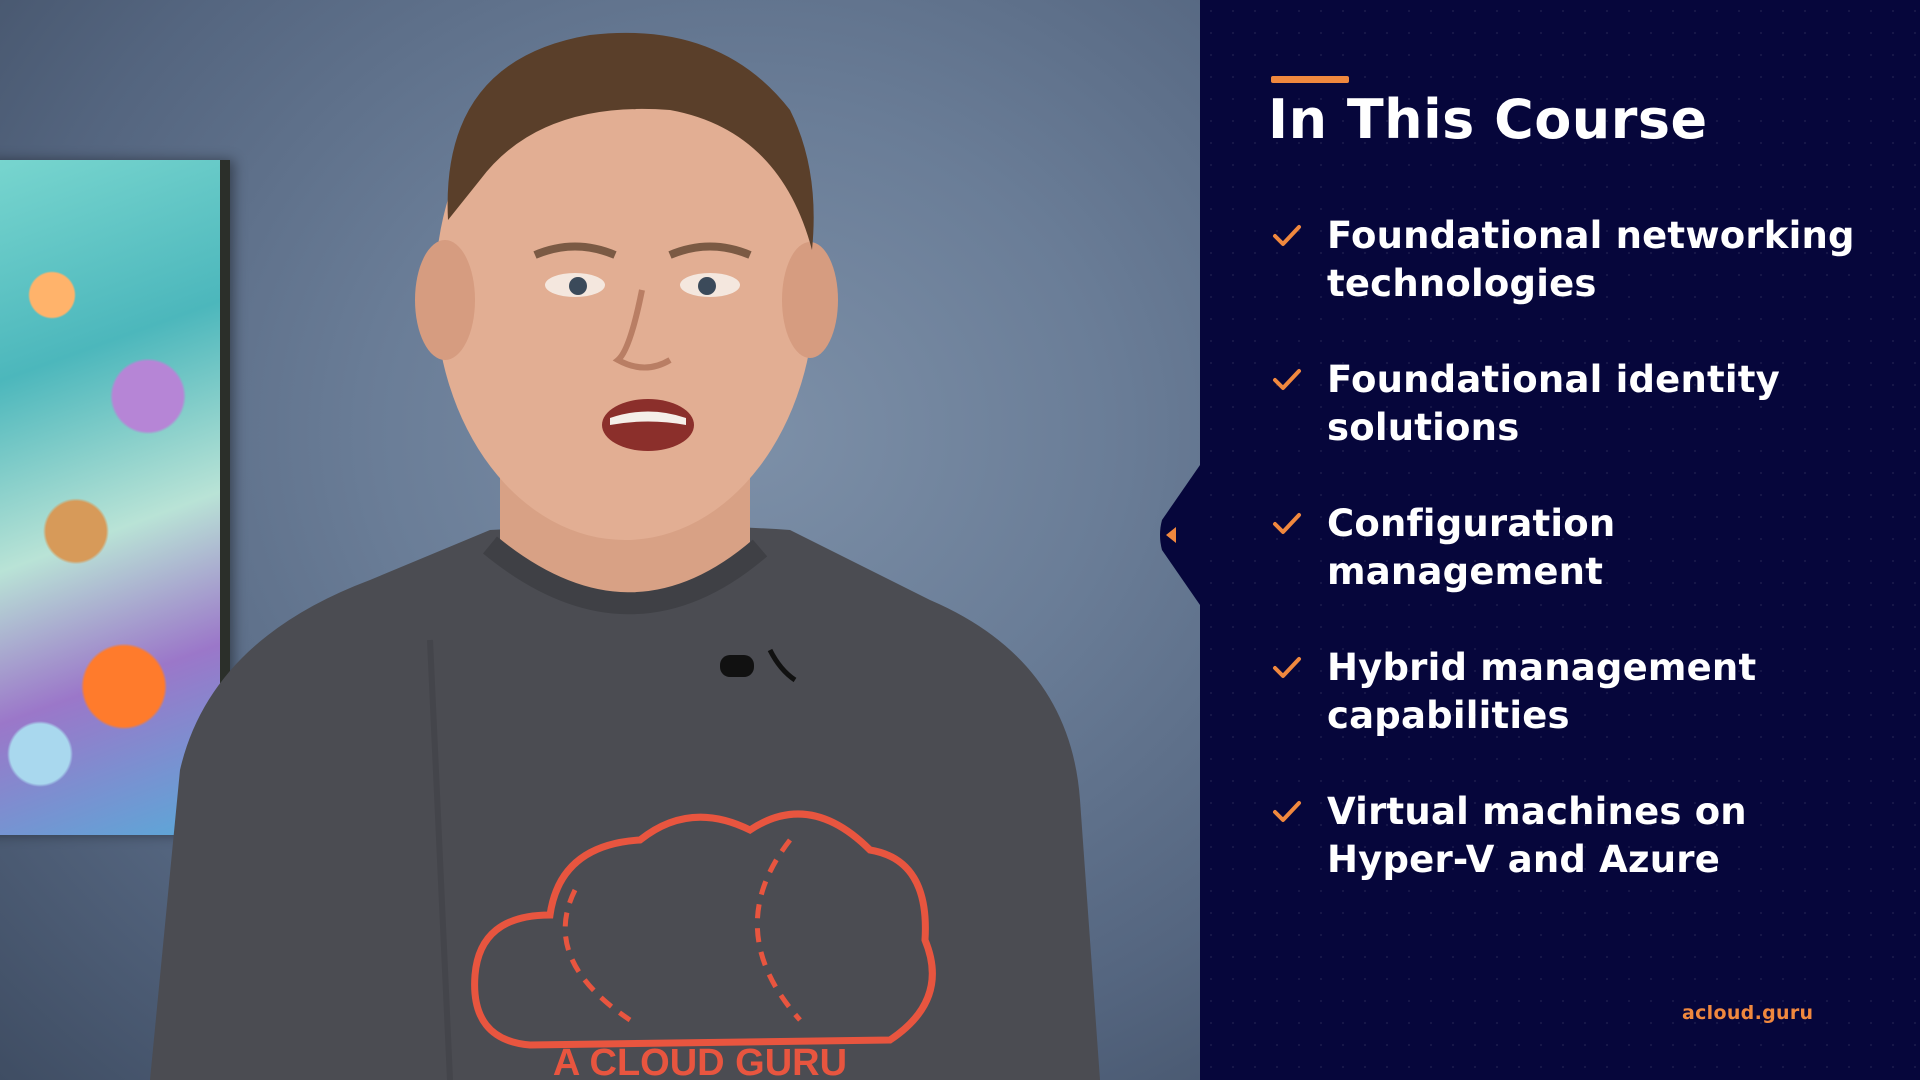  I want to click on list-item-label: Configuration management, so click(1471, 547).